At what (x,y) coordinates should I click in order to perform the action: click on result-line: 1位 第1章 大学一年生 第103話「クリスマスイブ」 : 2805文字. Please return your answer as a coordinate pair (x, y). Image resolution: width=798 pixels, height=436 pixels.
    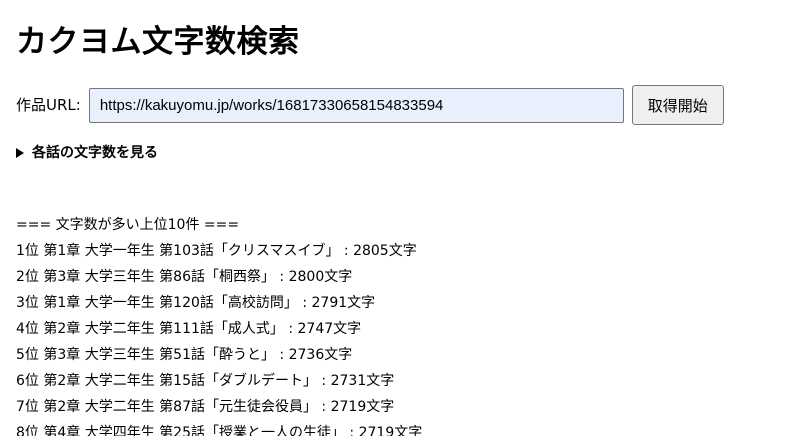
    Looking at the image, I should click on (216, 251).